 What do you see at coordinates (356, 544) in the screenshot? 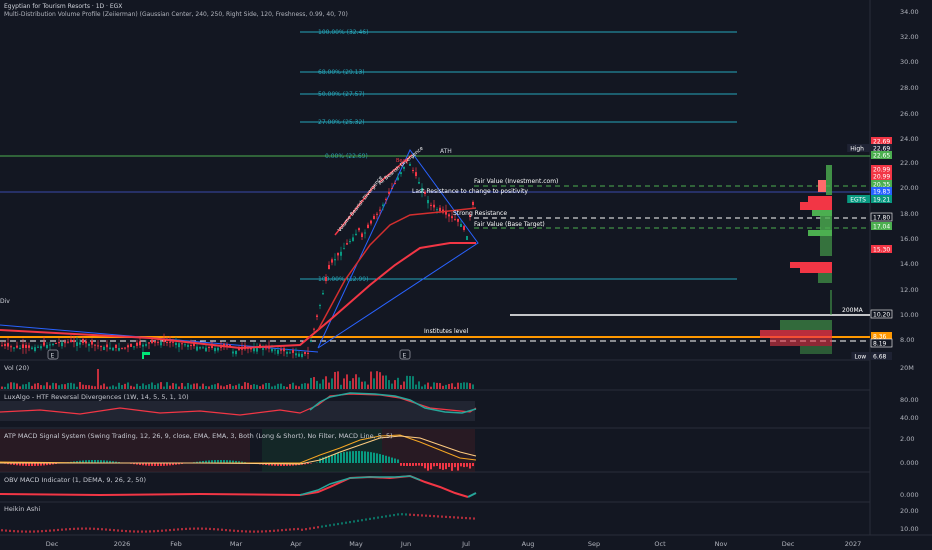
I see `time-tick-label: May` at bounding box center [356, 544].